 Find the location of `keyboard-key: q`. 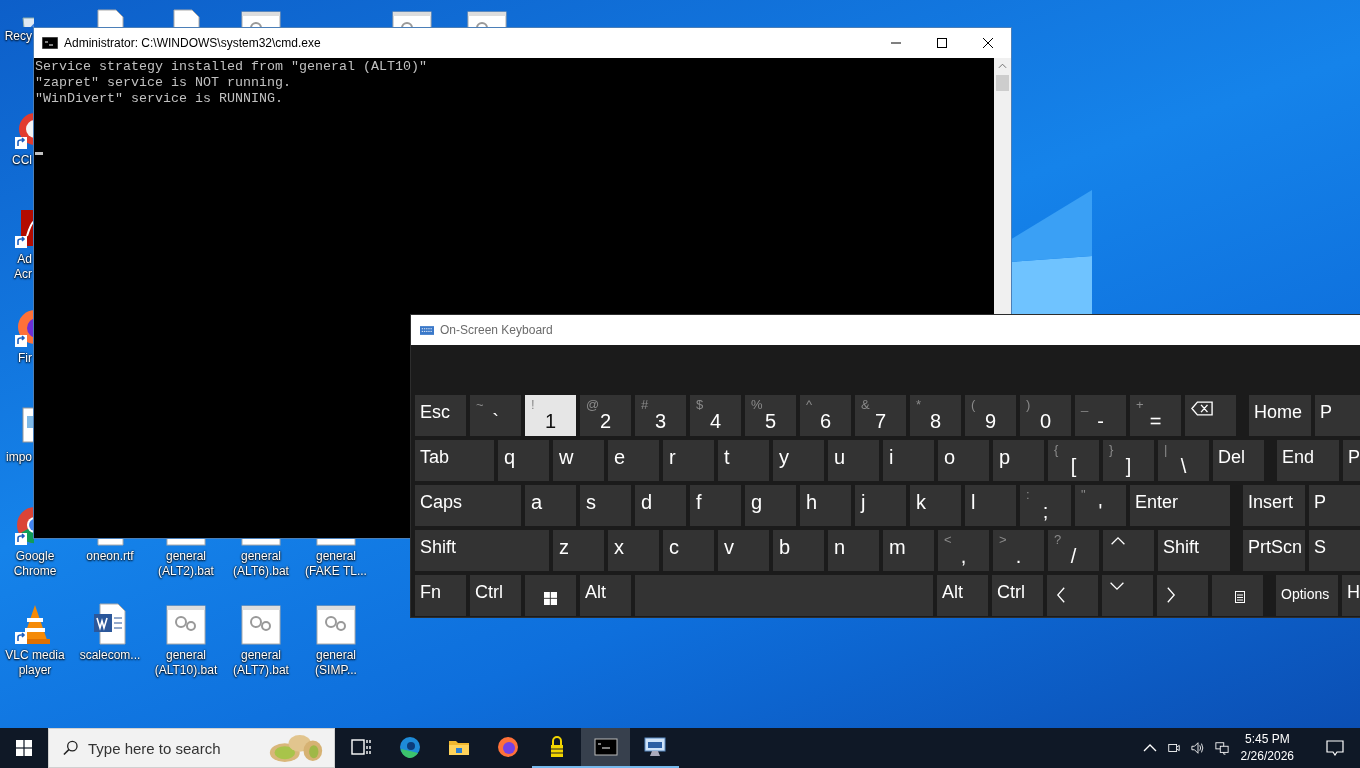

keyboard-key: q is located at coordinates (523, 460).